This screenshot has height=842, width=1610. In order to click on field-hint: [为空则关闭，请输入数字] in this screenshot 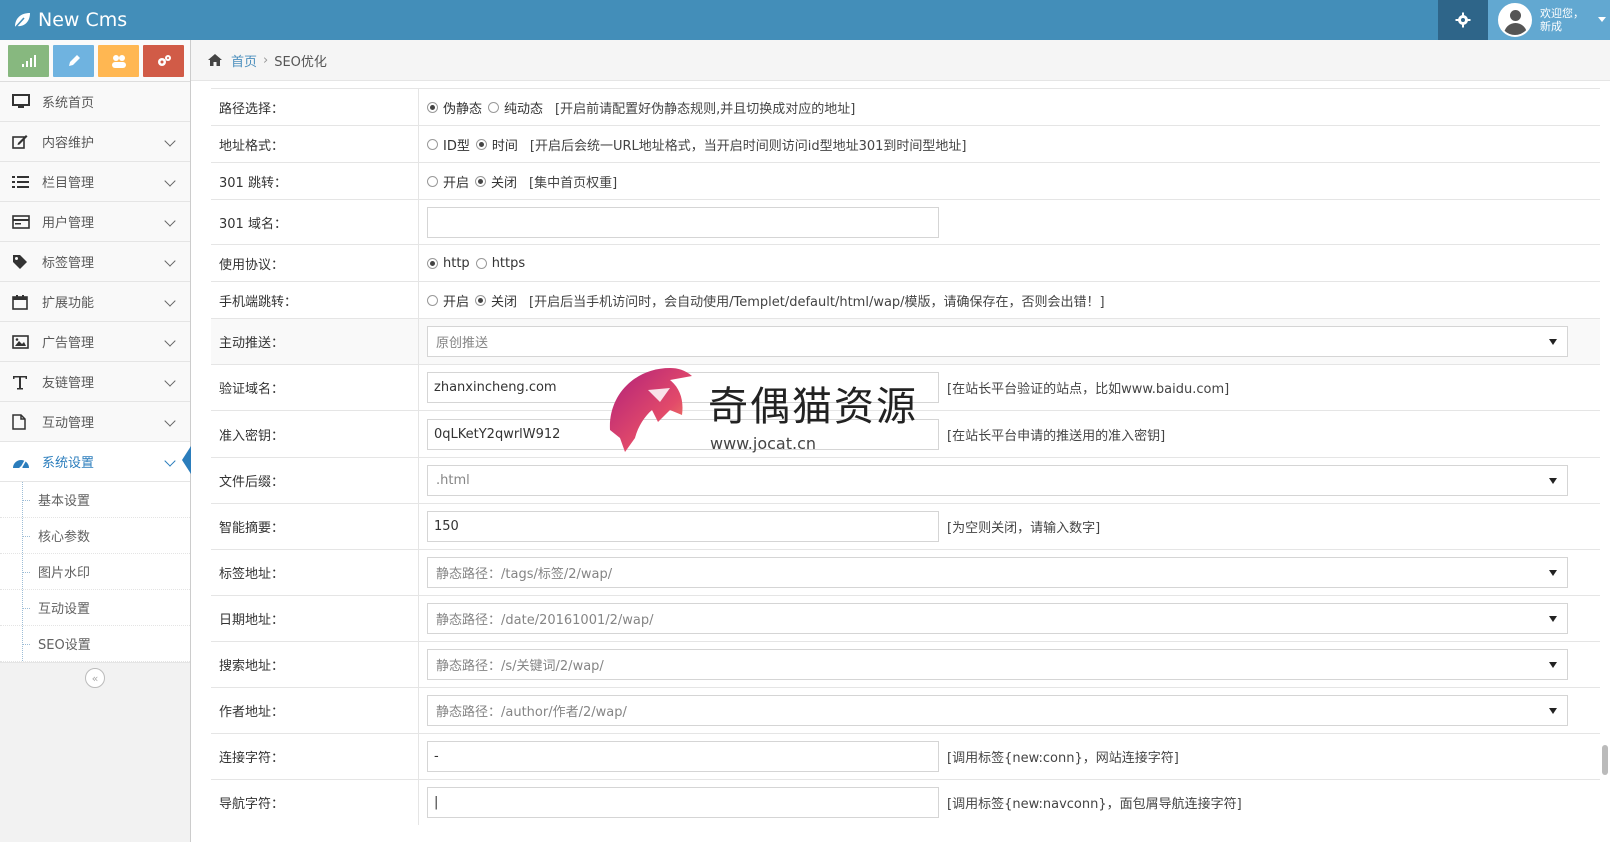, I will do `click(1024, 528)`.